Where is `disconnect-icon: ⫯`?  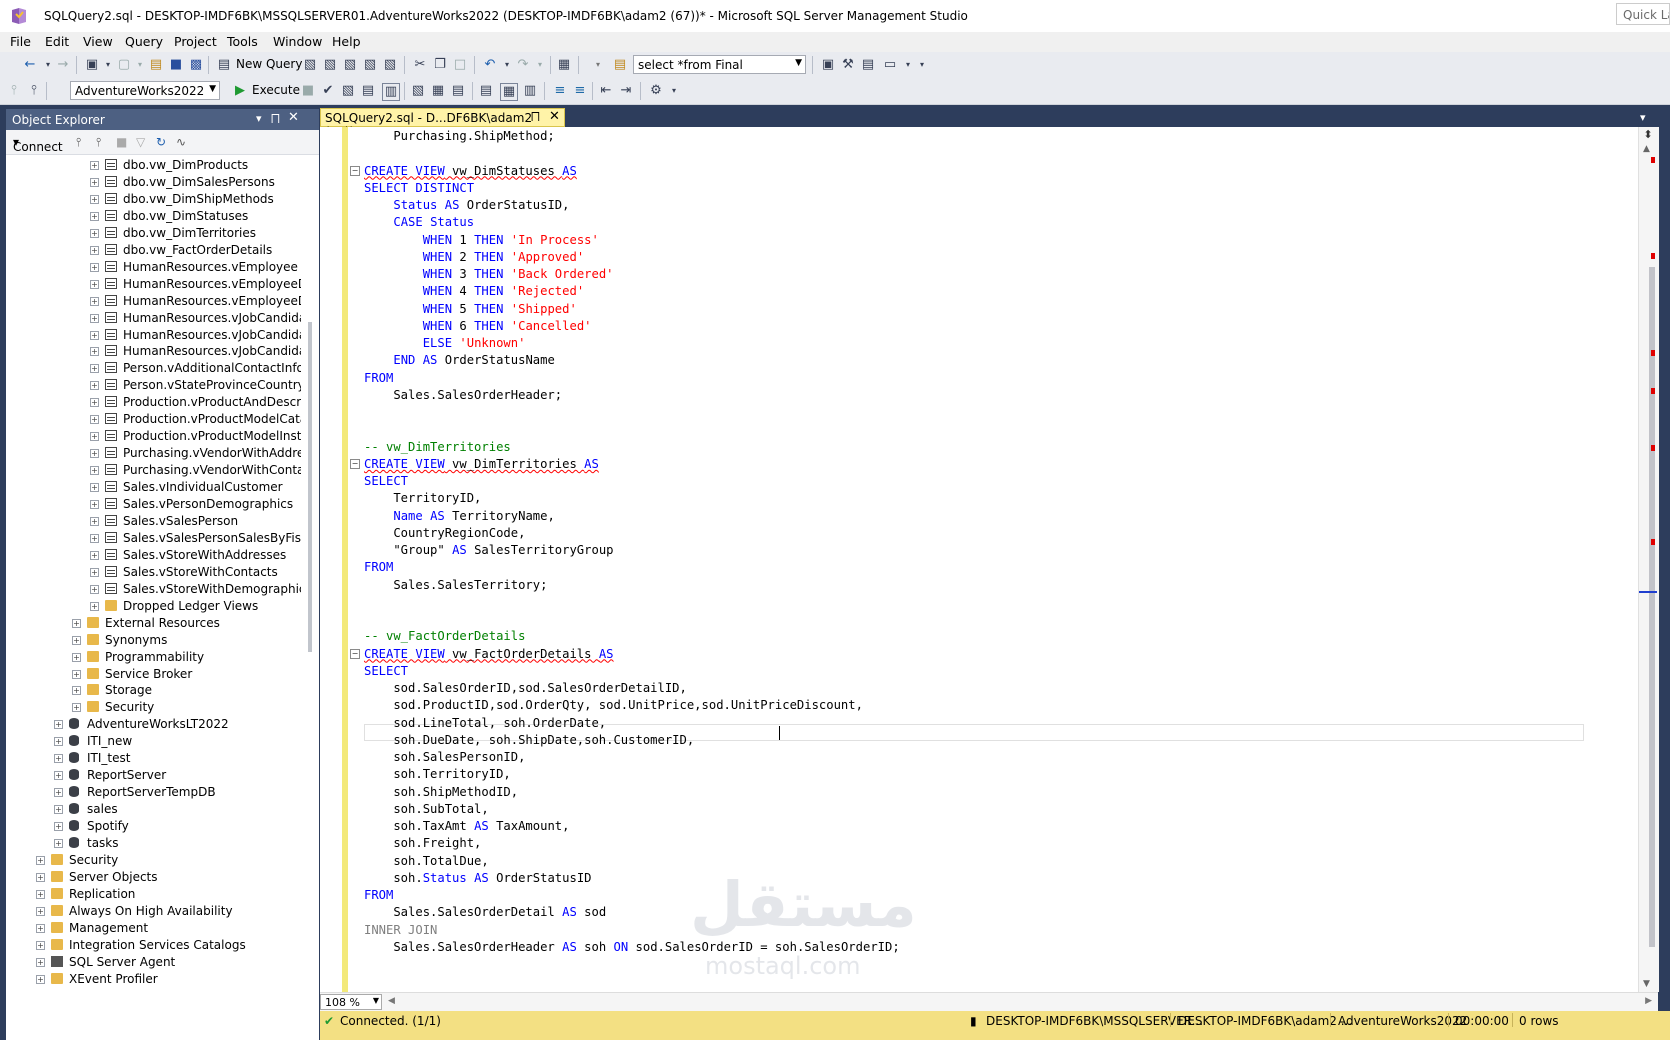
disconnect-icon: ⫯ is located at coordinates (98, 142).